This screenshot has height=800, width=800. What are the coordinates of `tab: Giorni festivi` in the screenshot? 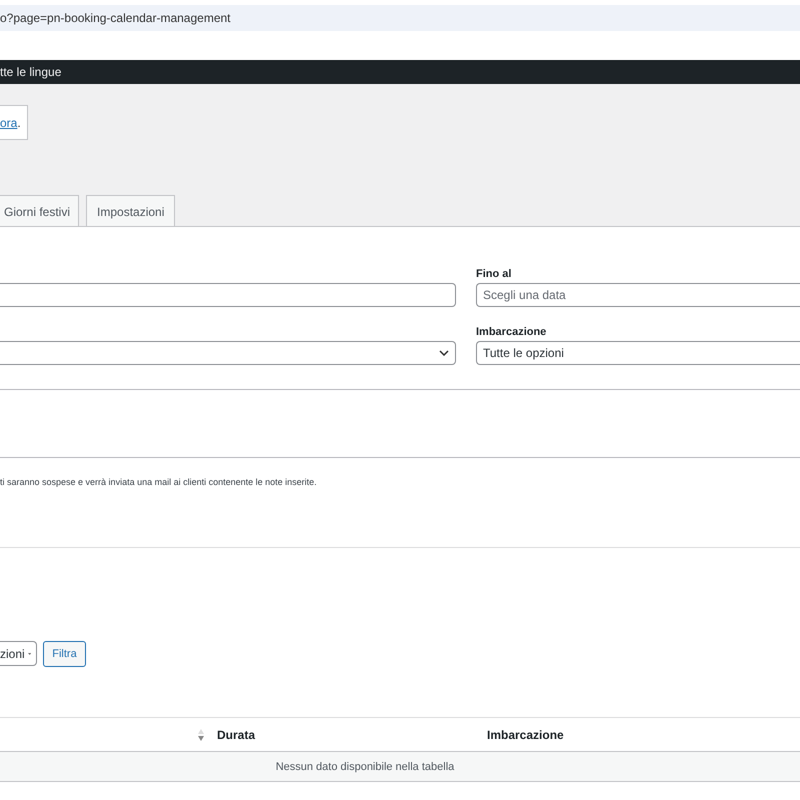 It's located at (40, 211).